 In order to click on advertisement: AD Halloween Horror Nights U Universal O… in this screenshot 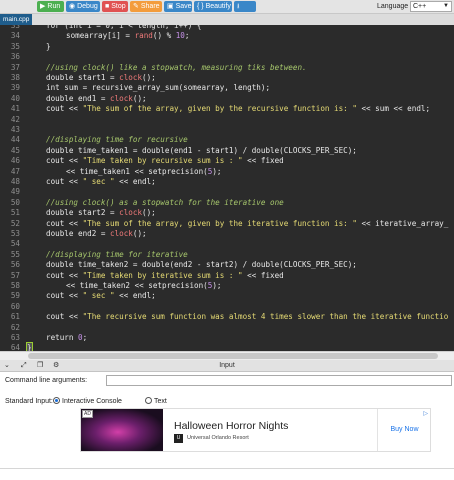, I will do `click(255, 430)`.